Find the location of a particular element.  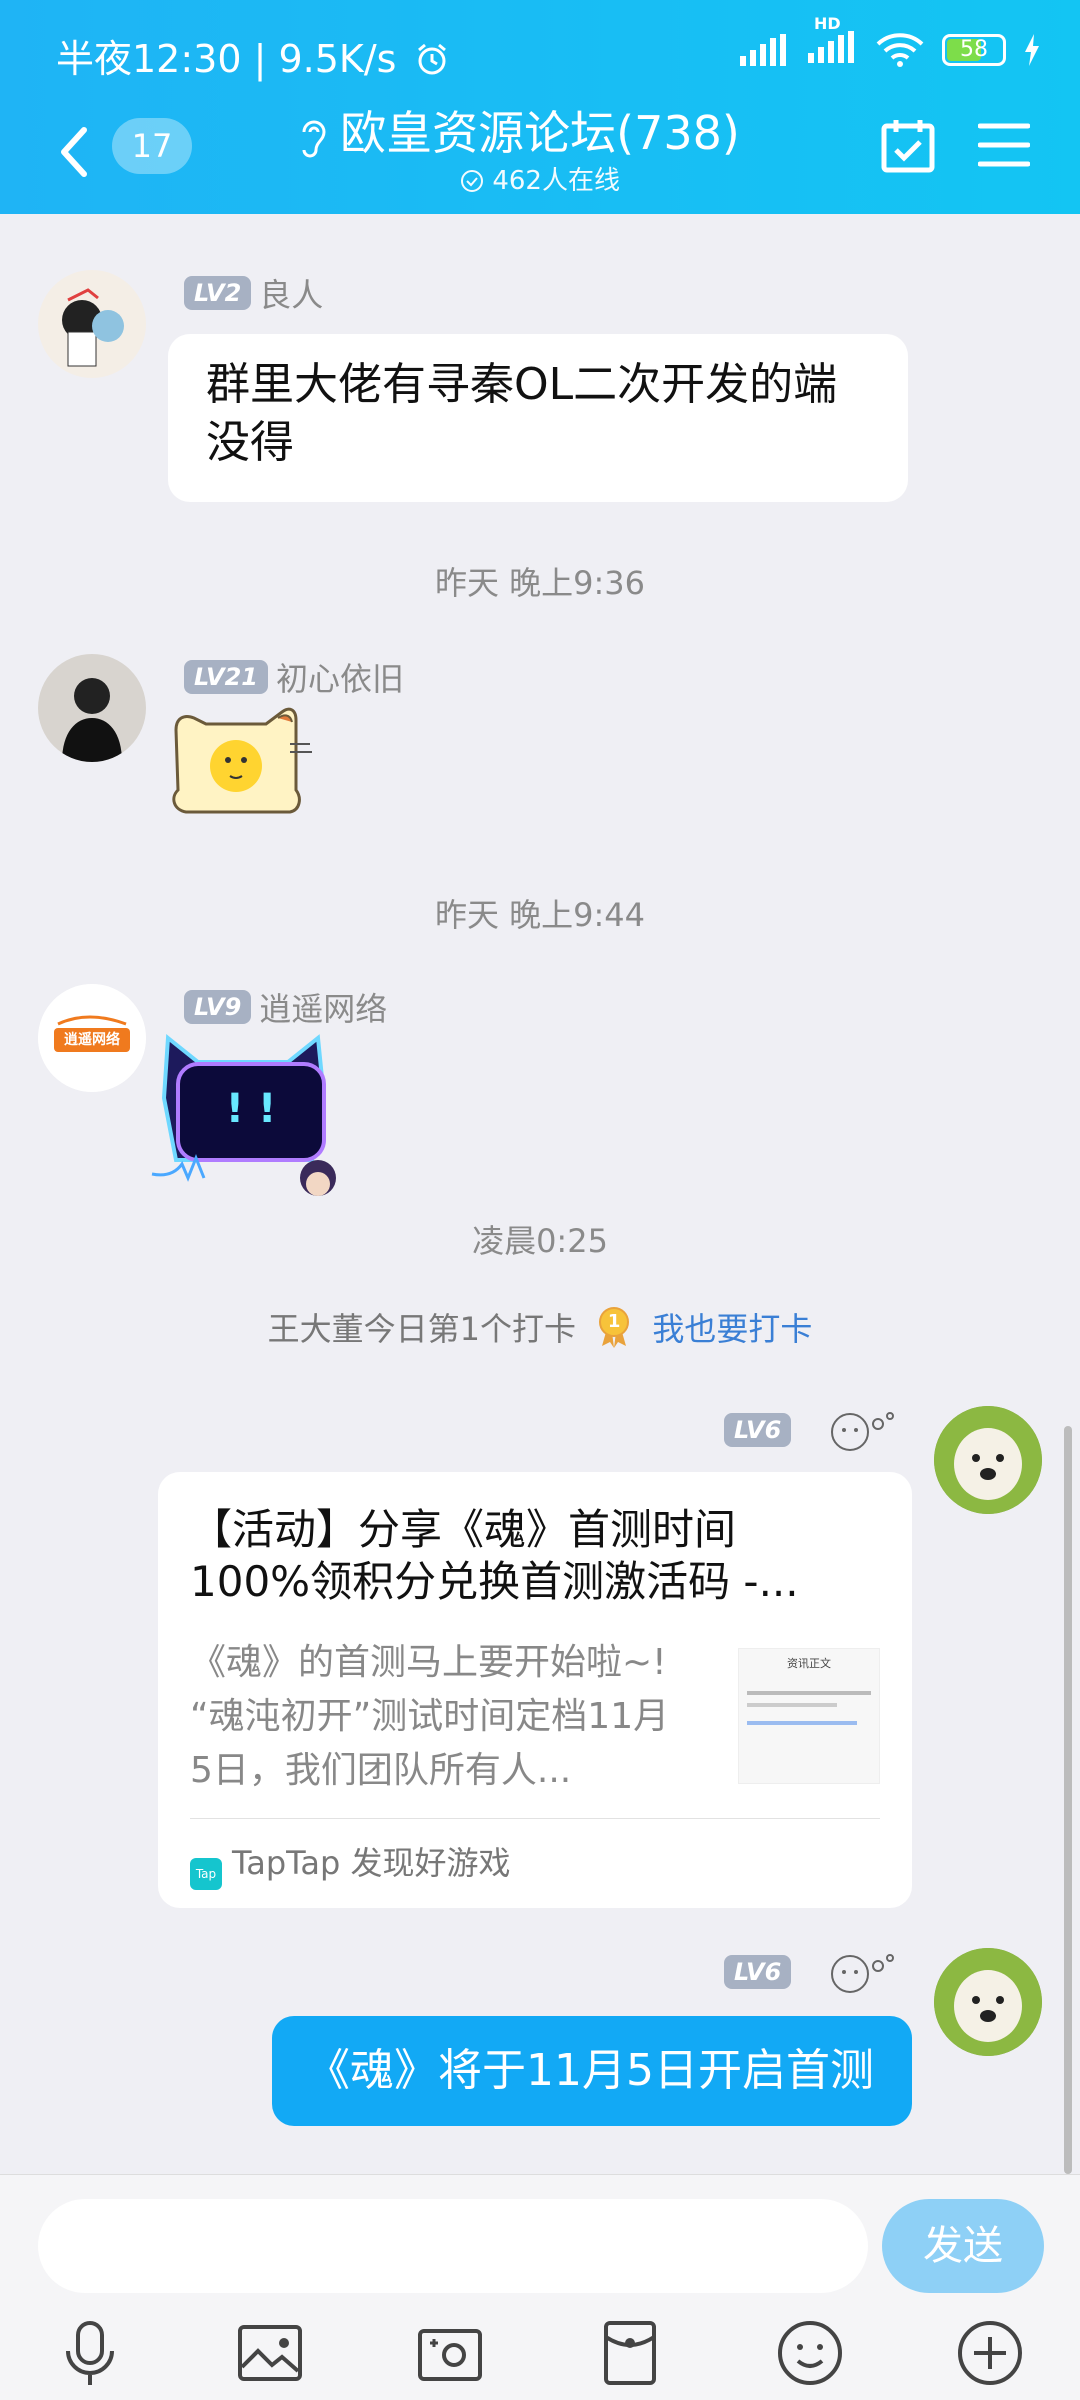

input-panel: 发送 is located at coordinates (540, 2287).